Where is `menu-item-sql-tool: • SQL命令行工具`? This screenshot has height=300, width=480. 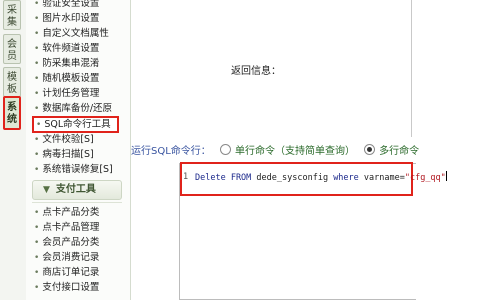
menu-item-sql-tool: • SQL命令行工具 is located at coordinates (75, 124).